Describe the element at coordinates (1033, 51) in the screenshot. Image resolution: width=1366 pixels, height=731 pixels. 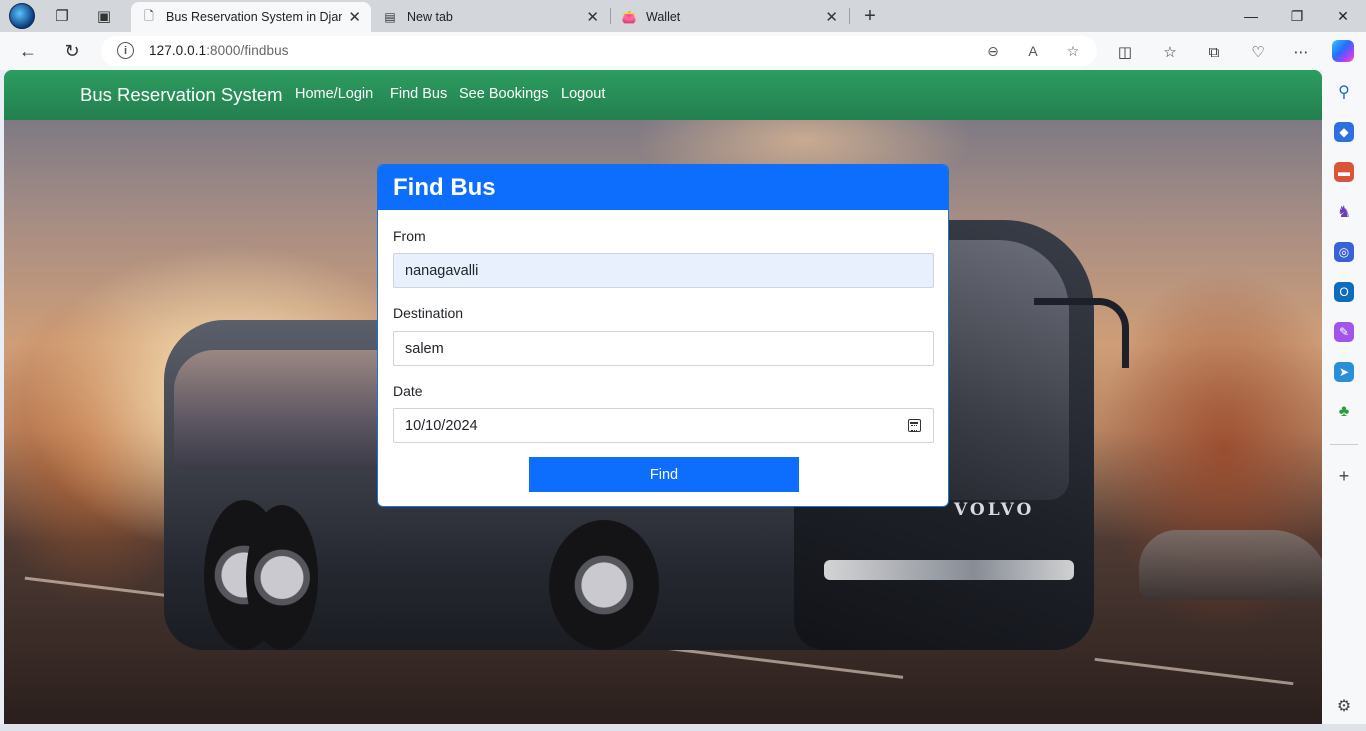
I see `read-aloud-icon: A` at that location.